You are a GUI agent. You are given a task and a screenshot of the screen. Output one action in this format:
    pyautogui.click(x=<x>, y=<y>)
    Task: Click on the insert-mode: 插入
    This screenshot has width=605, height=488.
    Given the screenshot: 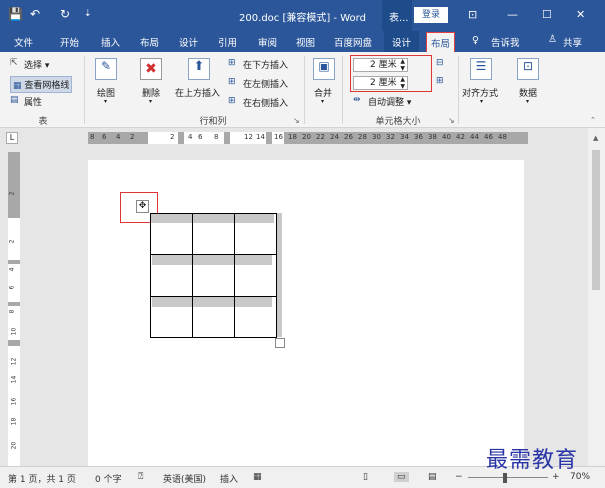 What is the action you would take?
    pyautogui.click(x=229, y=478)
    